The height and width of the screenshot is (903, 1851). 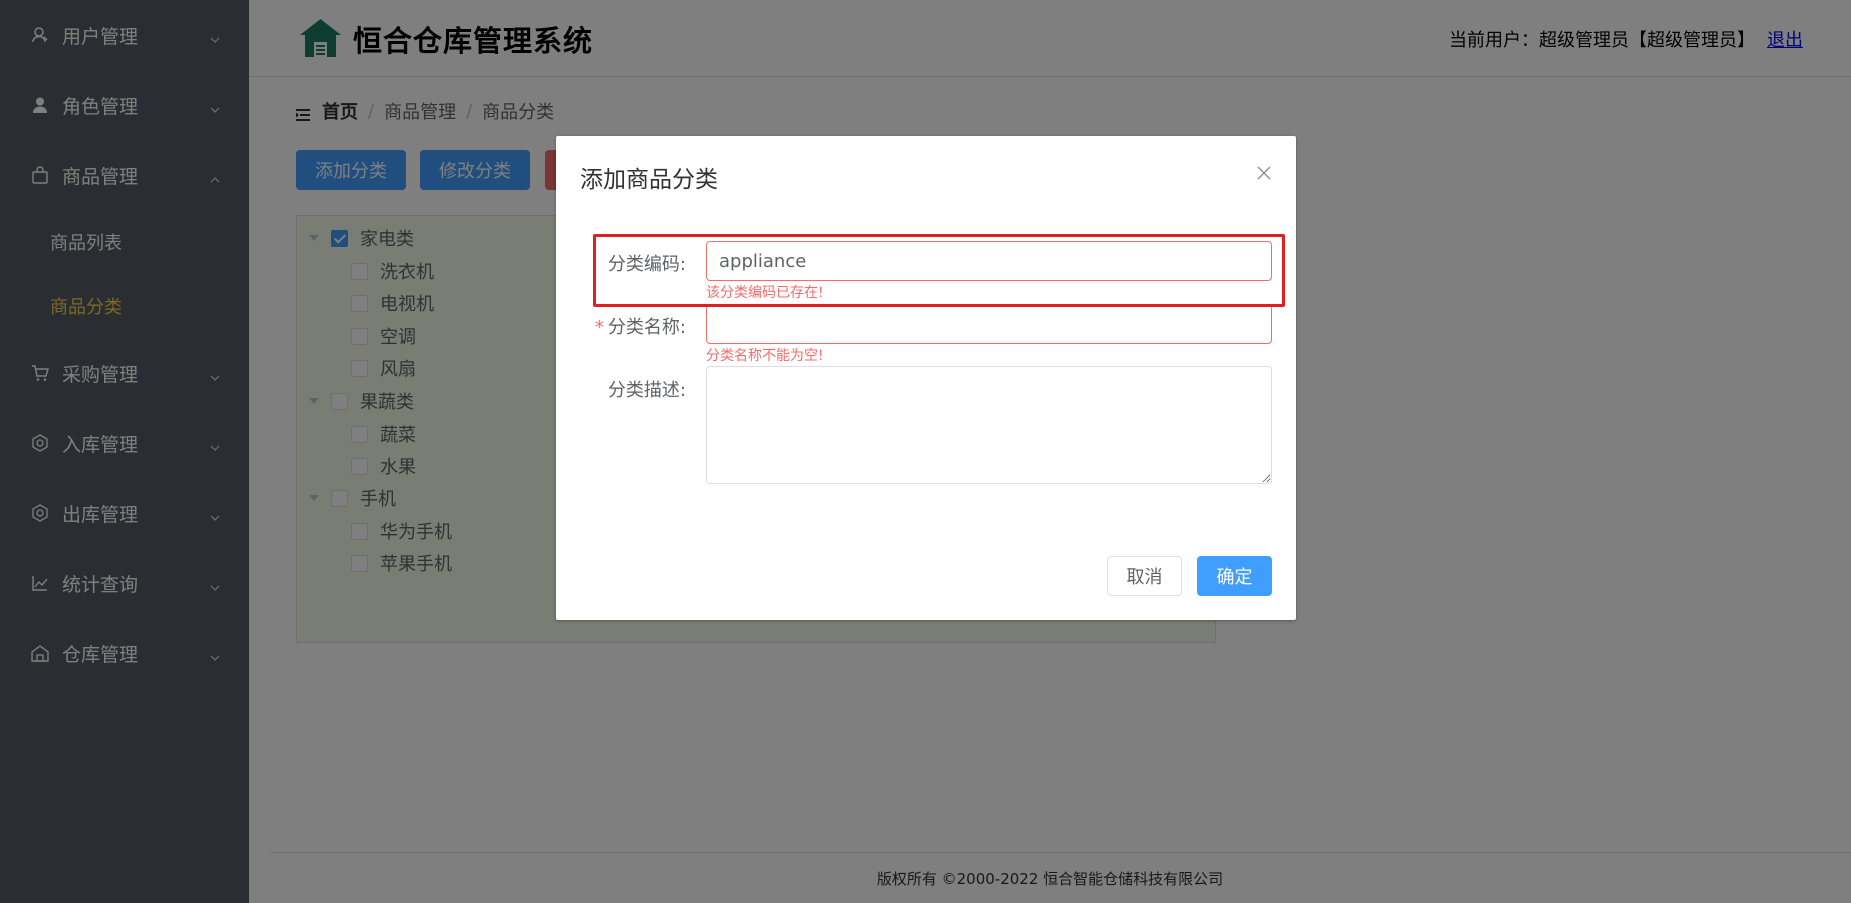 What do you see at coordinates (646, 264) in the screenshot?
I see `category-code-label: 分类编码:` at bounding box center [646, 264].